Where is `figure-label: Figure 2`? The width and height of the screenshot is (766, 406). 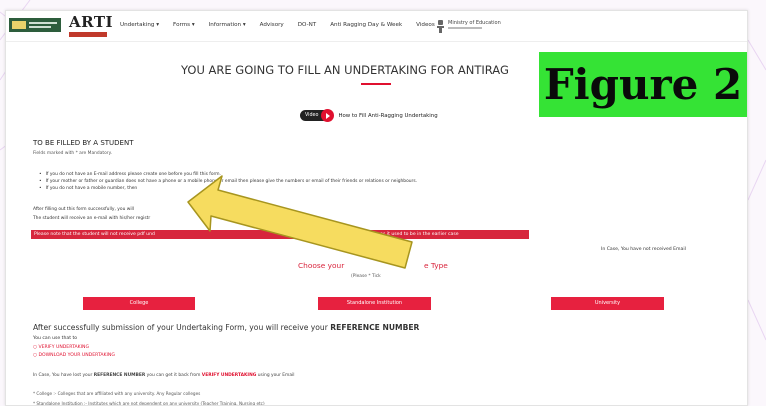
figure-label: Figure 2 is located at coordinates (643, 84).